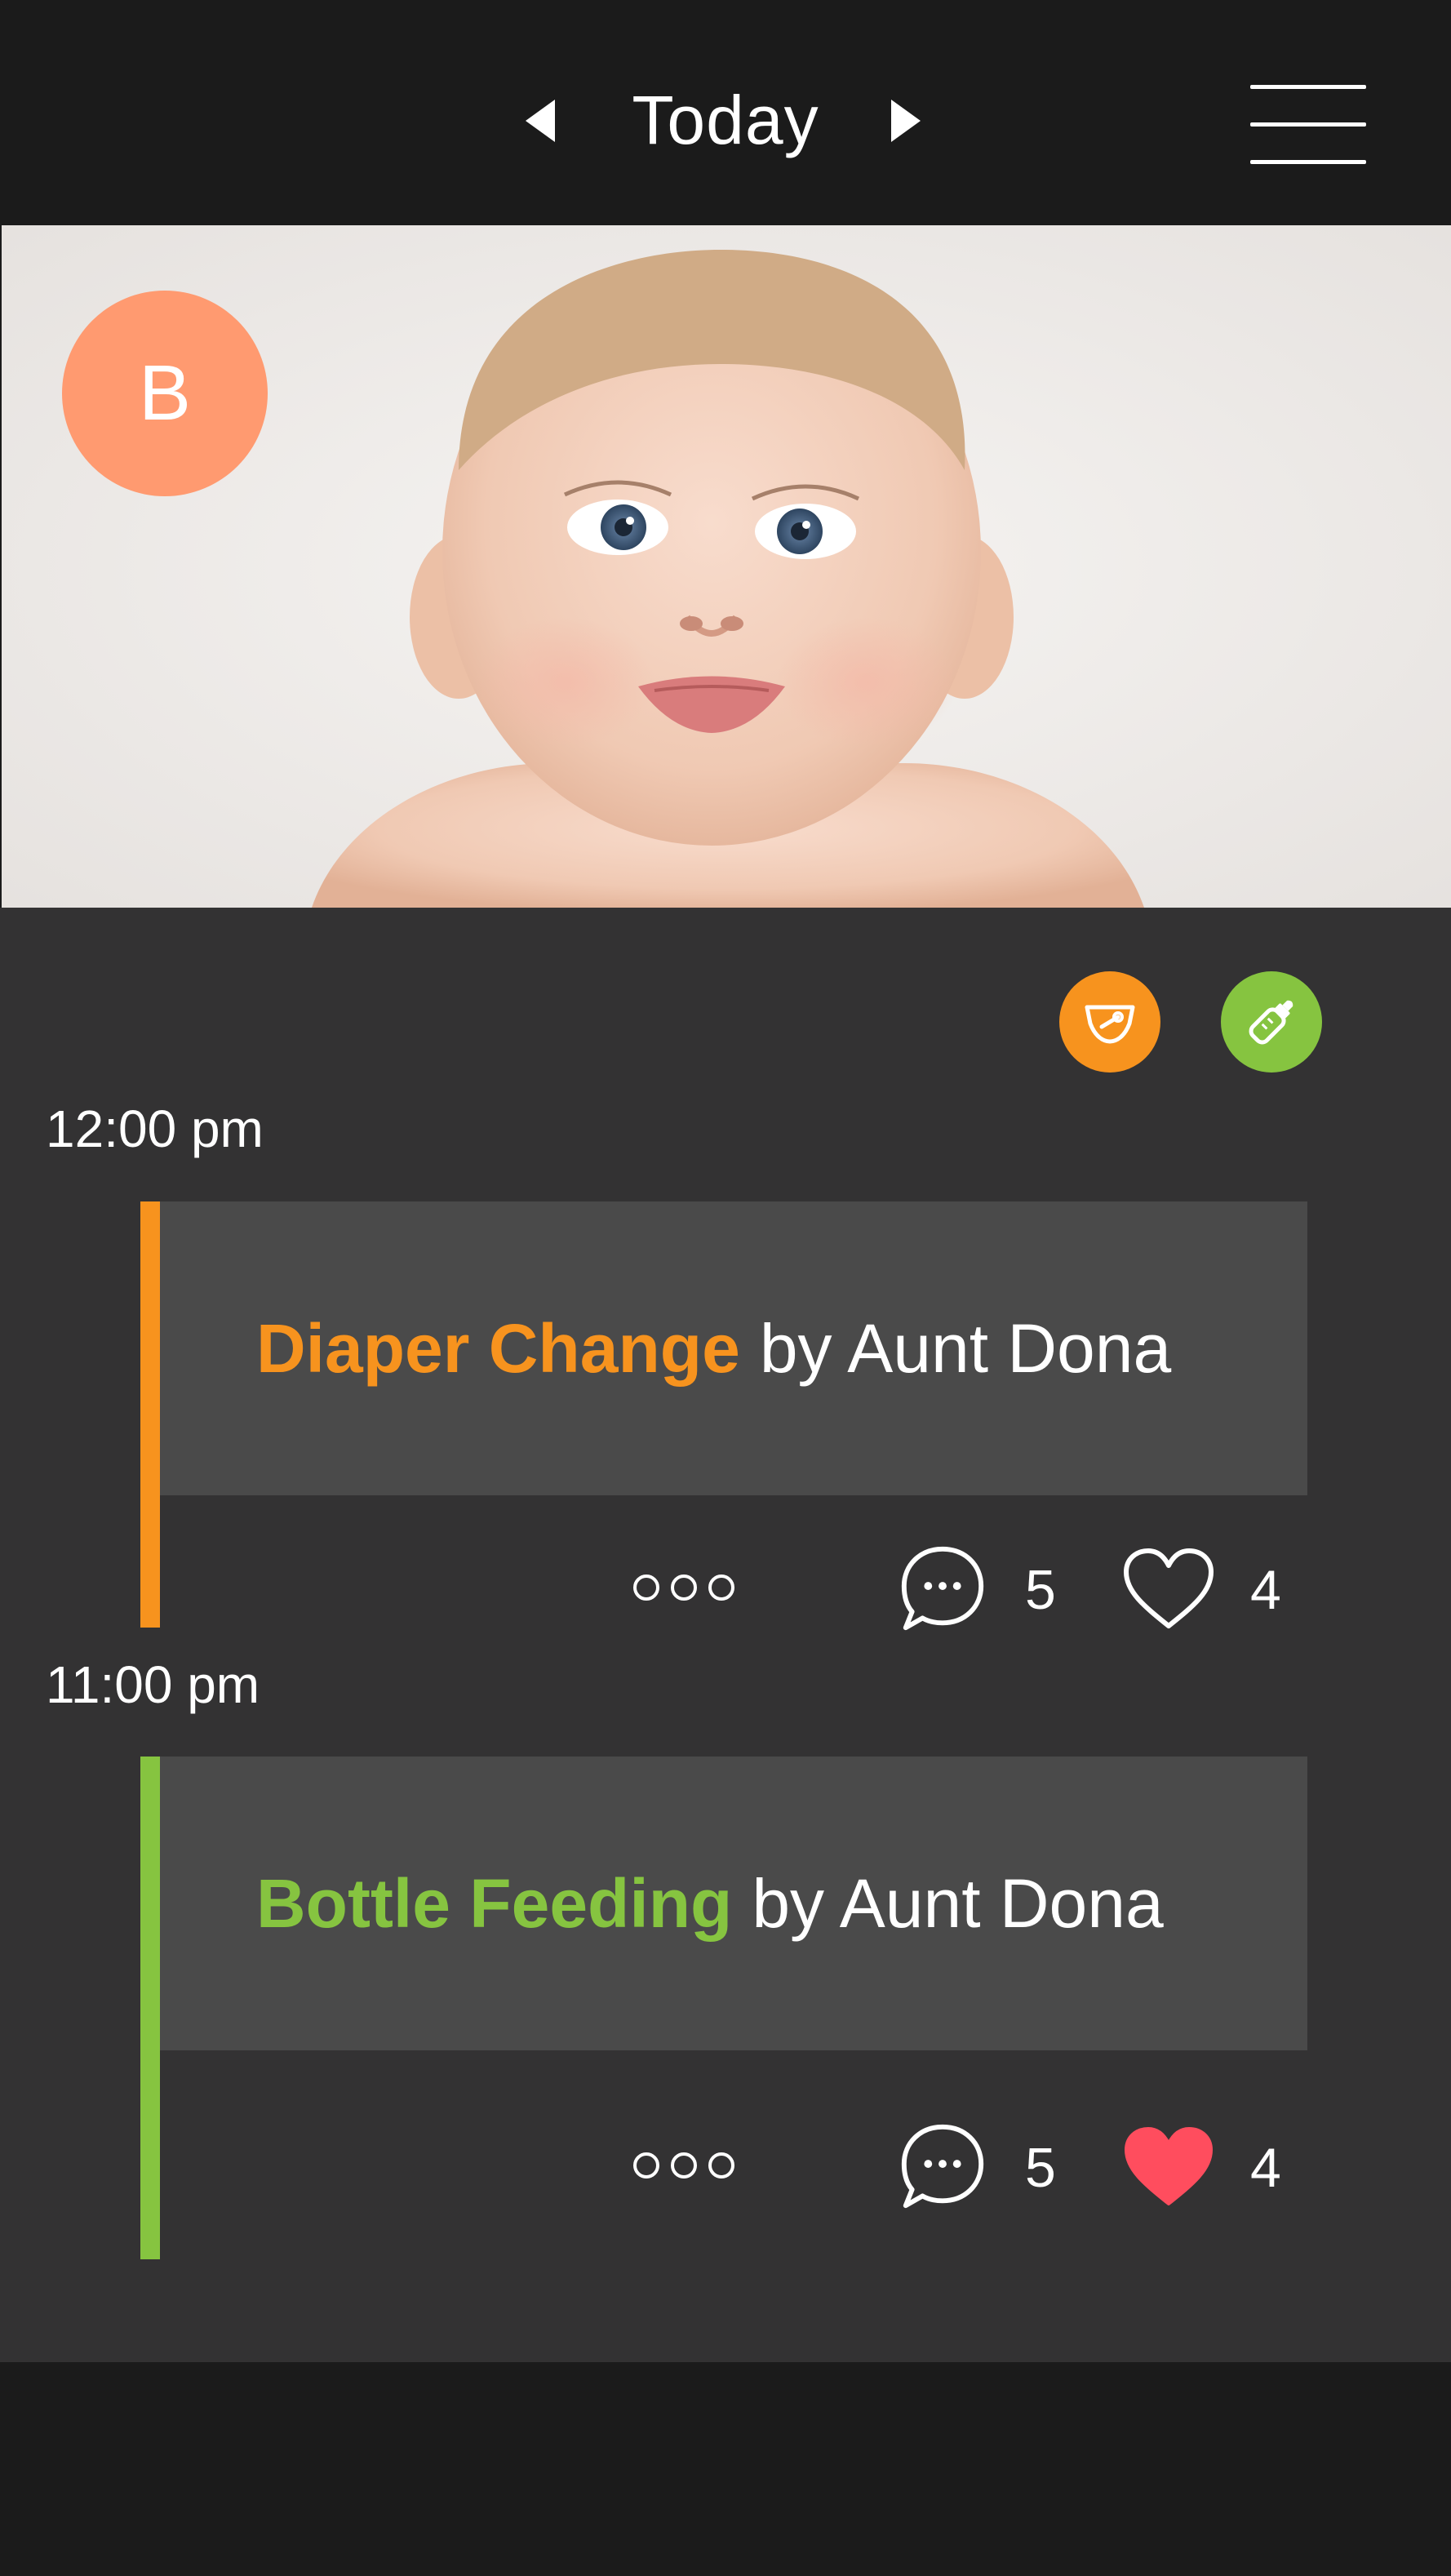 This screenshot has width=1451, height=2576. What do you see at coordinates (733, 1903) in the screenshot?
I see `entry-card: Bottle Feeding by Aunt Dona` at bounding box center [733, 1903].